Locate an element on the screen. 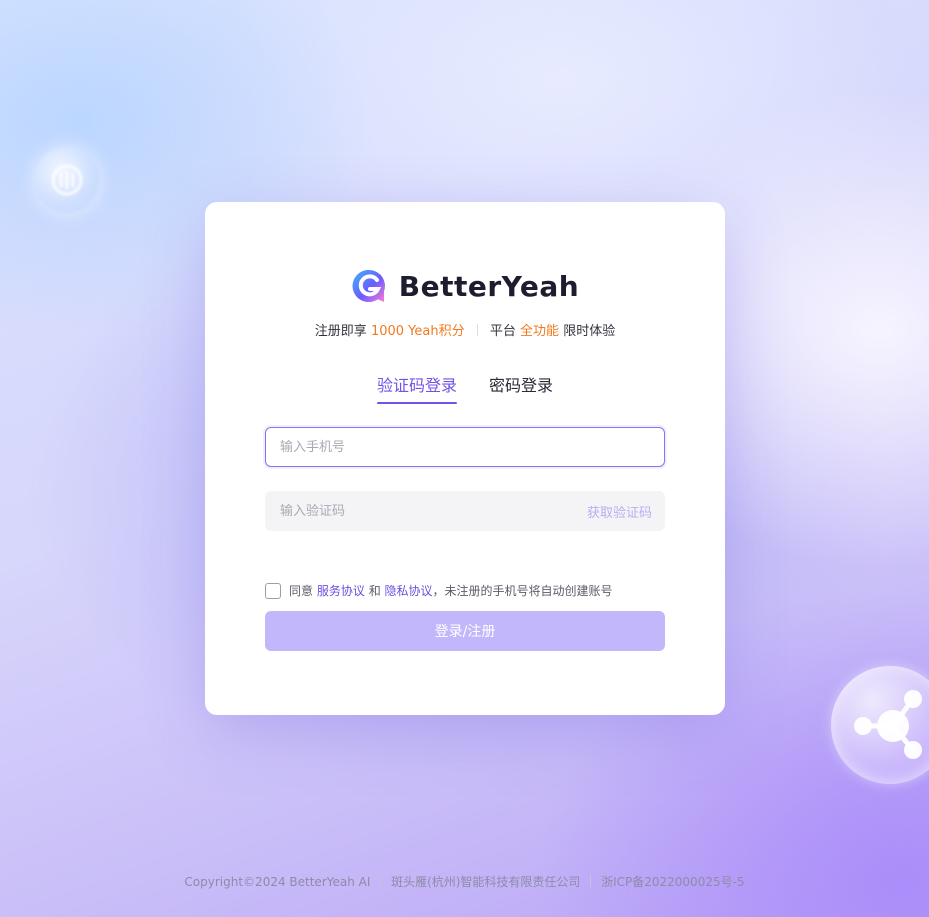 The image size is (929, 917). tagline-points-highlight: 1000 Yeah积分 is located at coordinates (417, 331).